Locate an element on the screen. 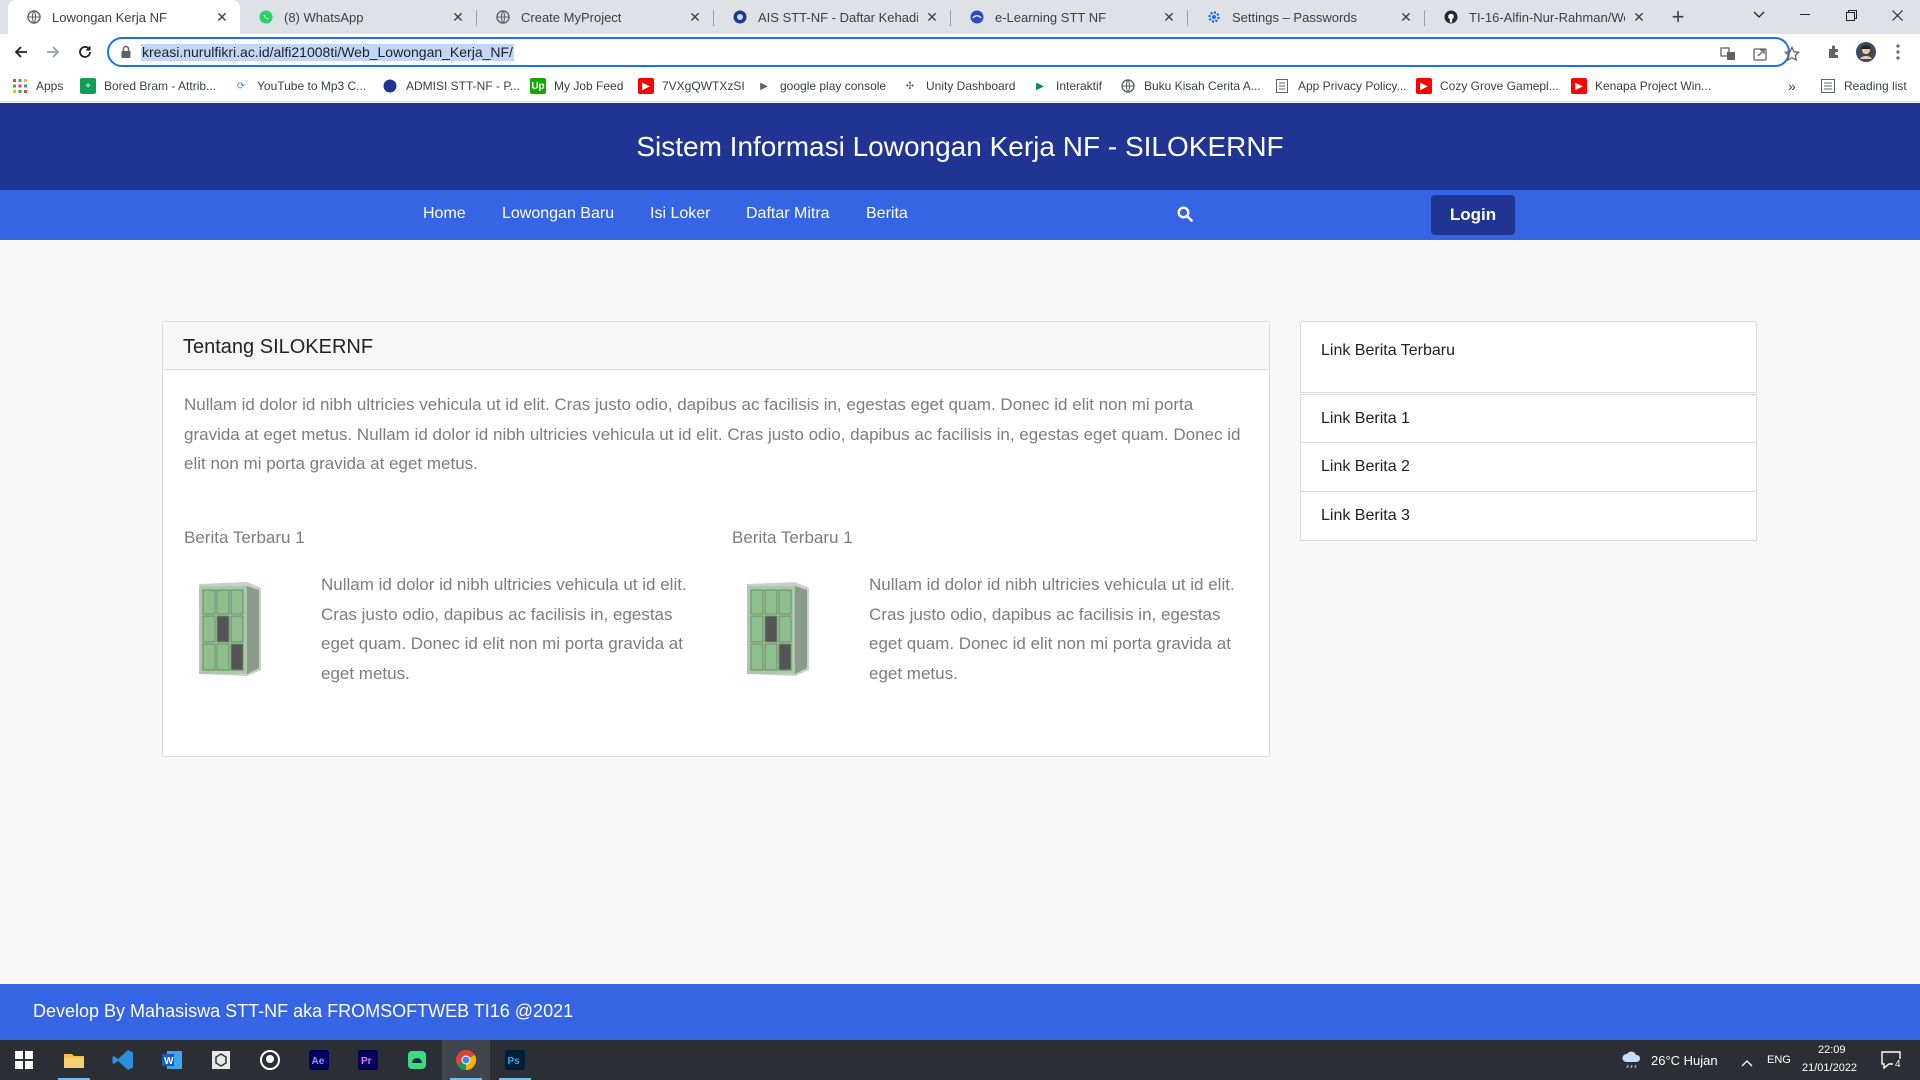 The image size is (1920, 1080). whatsapp-icon is located at coordinates (266, 17).